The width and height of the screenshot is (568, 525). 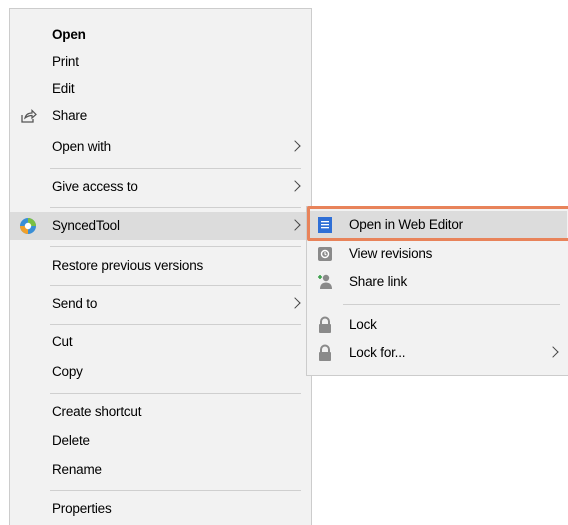 What do you see at coordinates (160, 509) in the screenshot?
I see `menu-item-properties: Properties` at bounding box center [160, 509].